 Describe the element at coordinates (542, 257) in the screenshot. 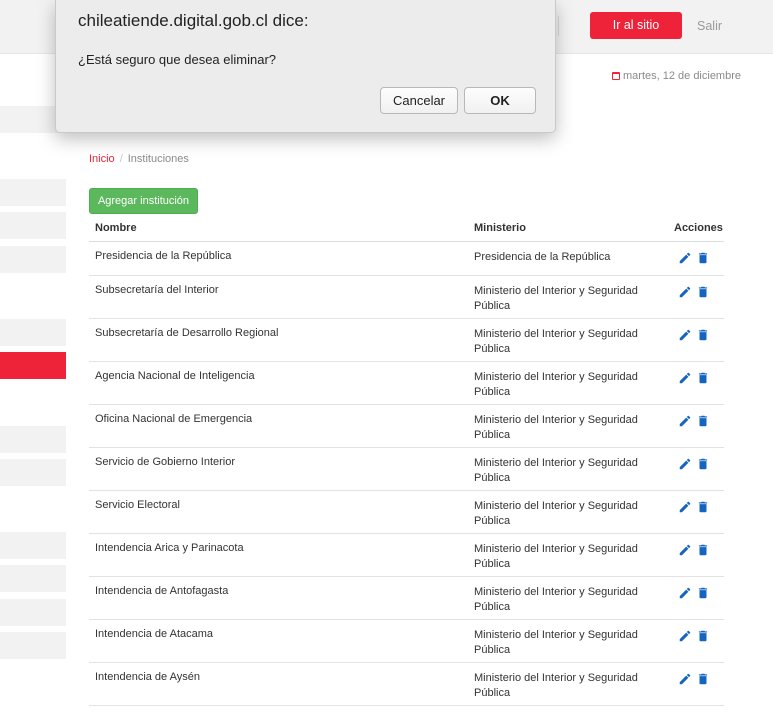

I see `ministry-name: Presidencia de la República` at that location.